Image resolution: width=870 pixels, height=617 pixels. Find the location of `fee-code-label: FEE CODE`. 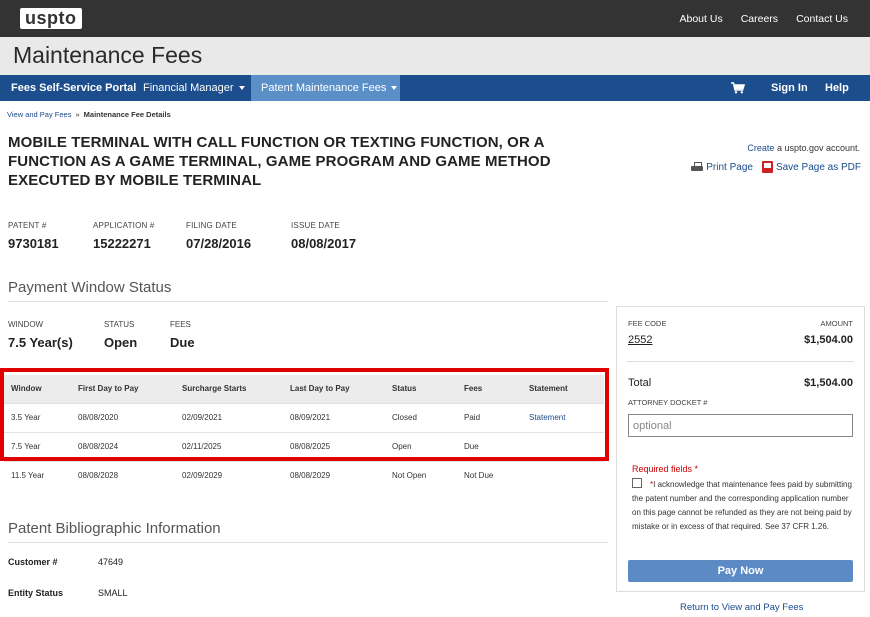

fee-code-label: FEE CODE is located at coordinates (647, 323).